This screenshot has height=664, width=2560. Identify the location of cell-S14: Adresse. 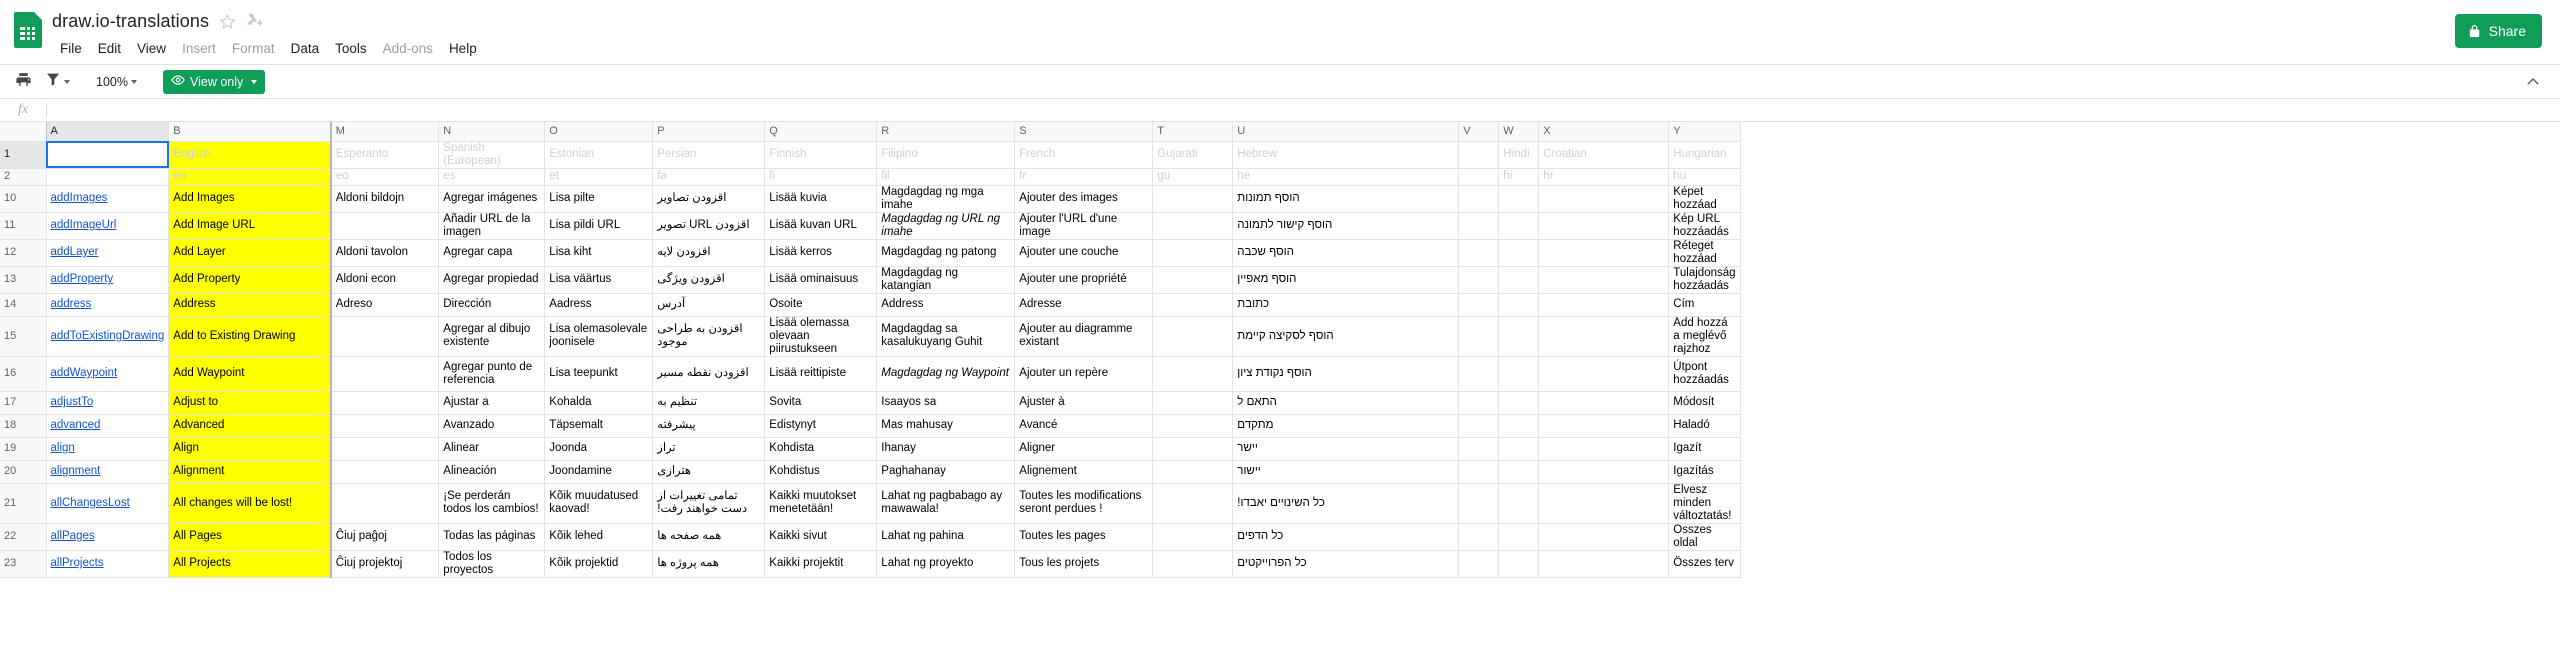
(1084, 305).